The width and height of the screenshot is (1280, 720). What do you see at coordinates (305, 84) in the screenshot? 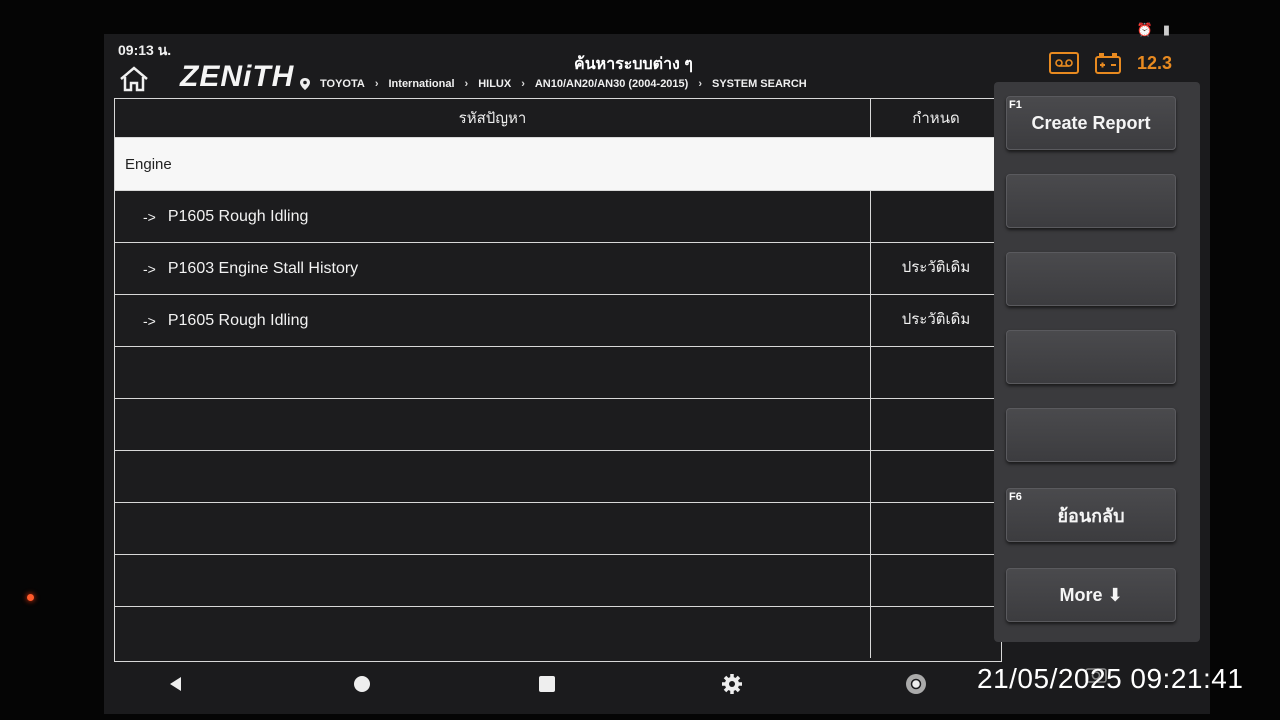
I see `location-pin-icon` at bounding box center [305, 84].